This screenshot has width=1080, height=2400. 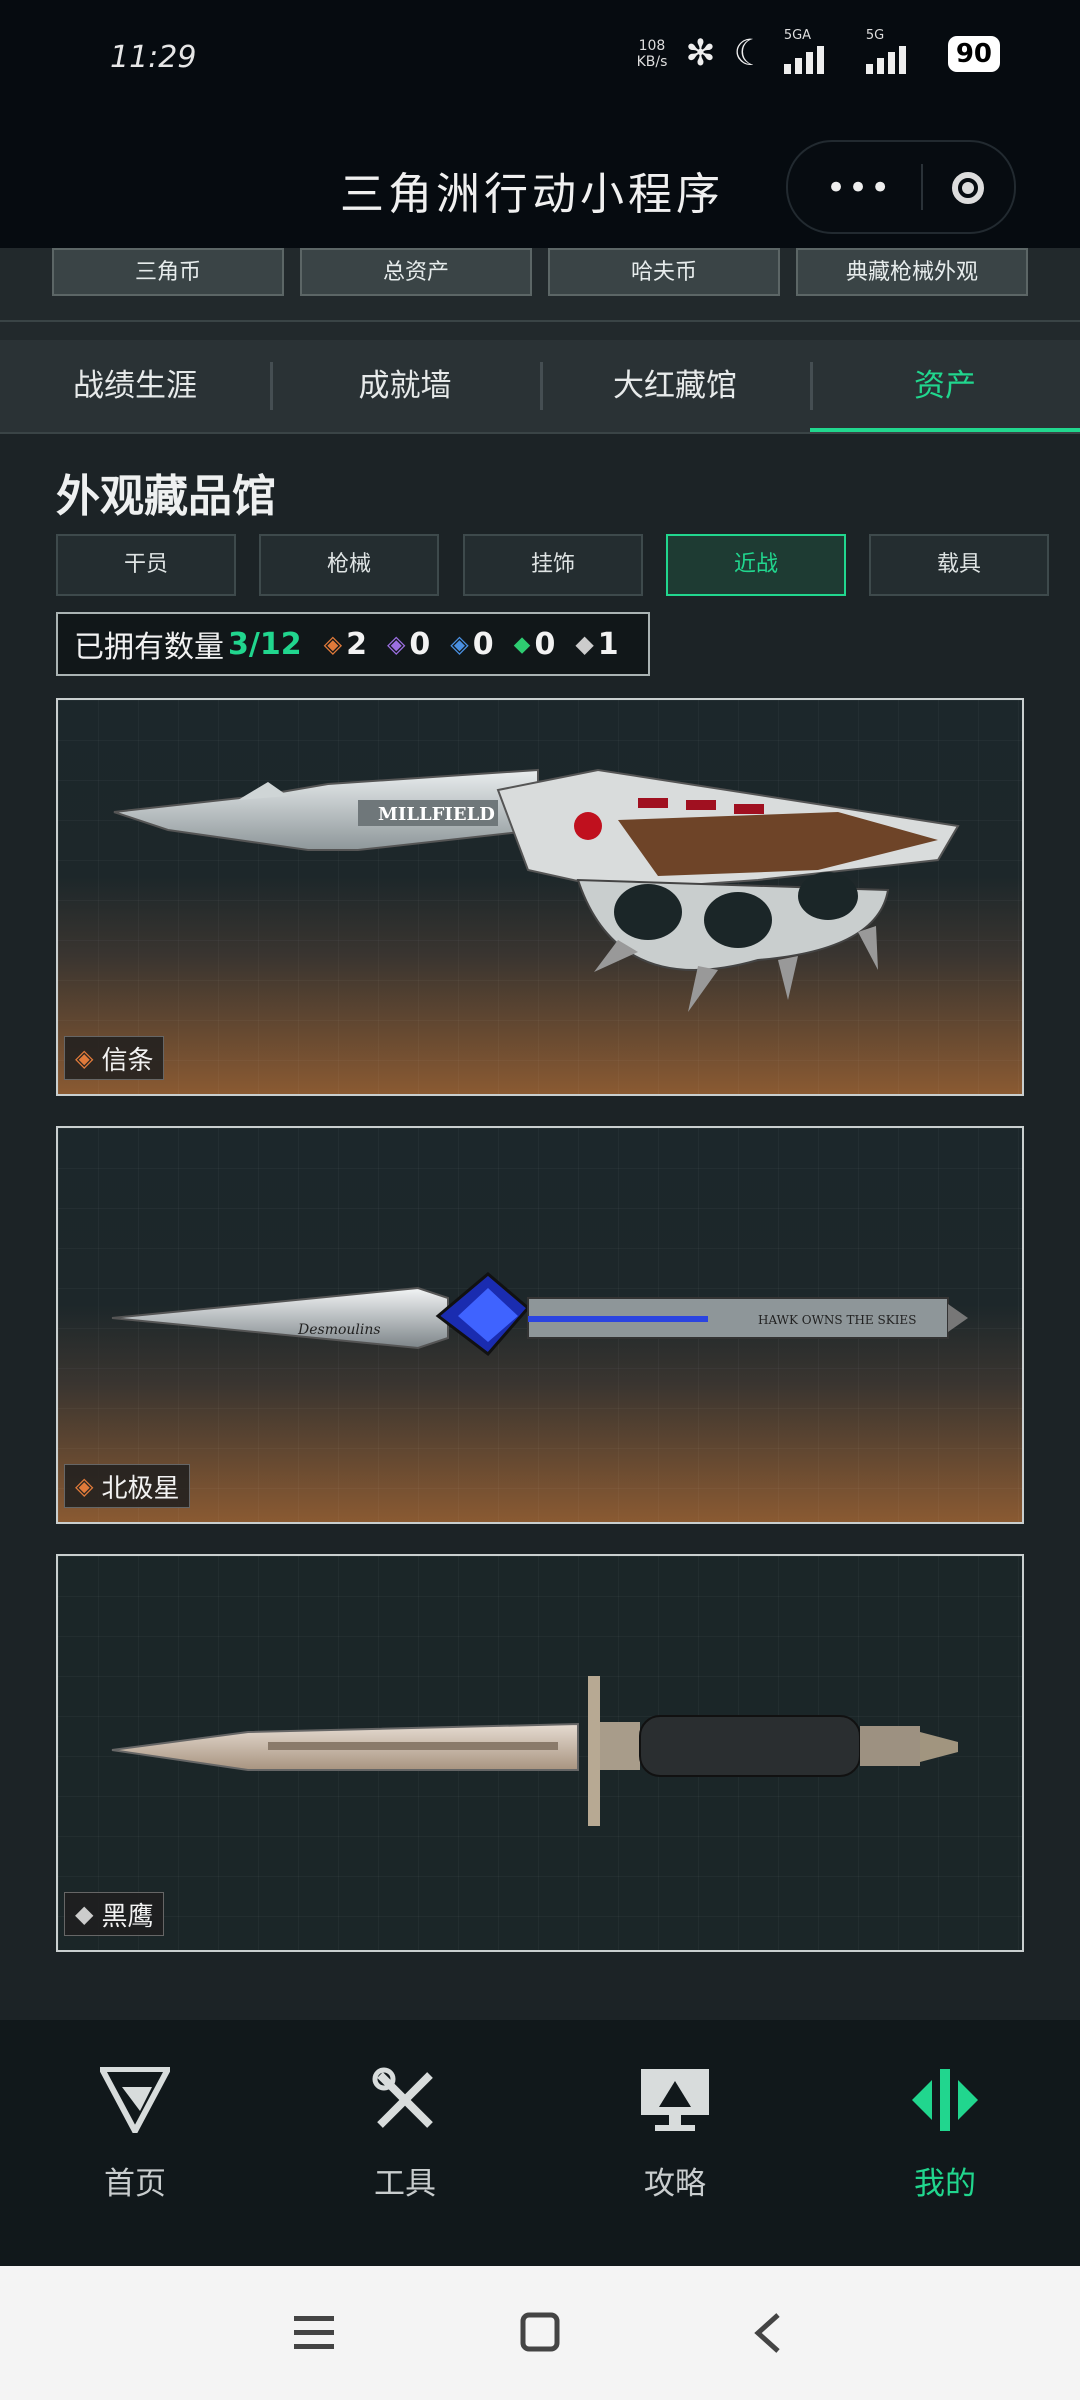 I want to click on nav-home: 首页, so click(x=135, y=2131).